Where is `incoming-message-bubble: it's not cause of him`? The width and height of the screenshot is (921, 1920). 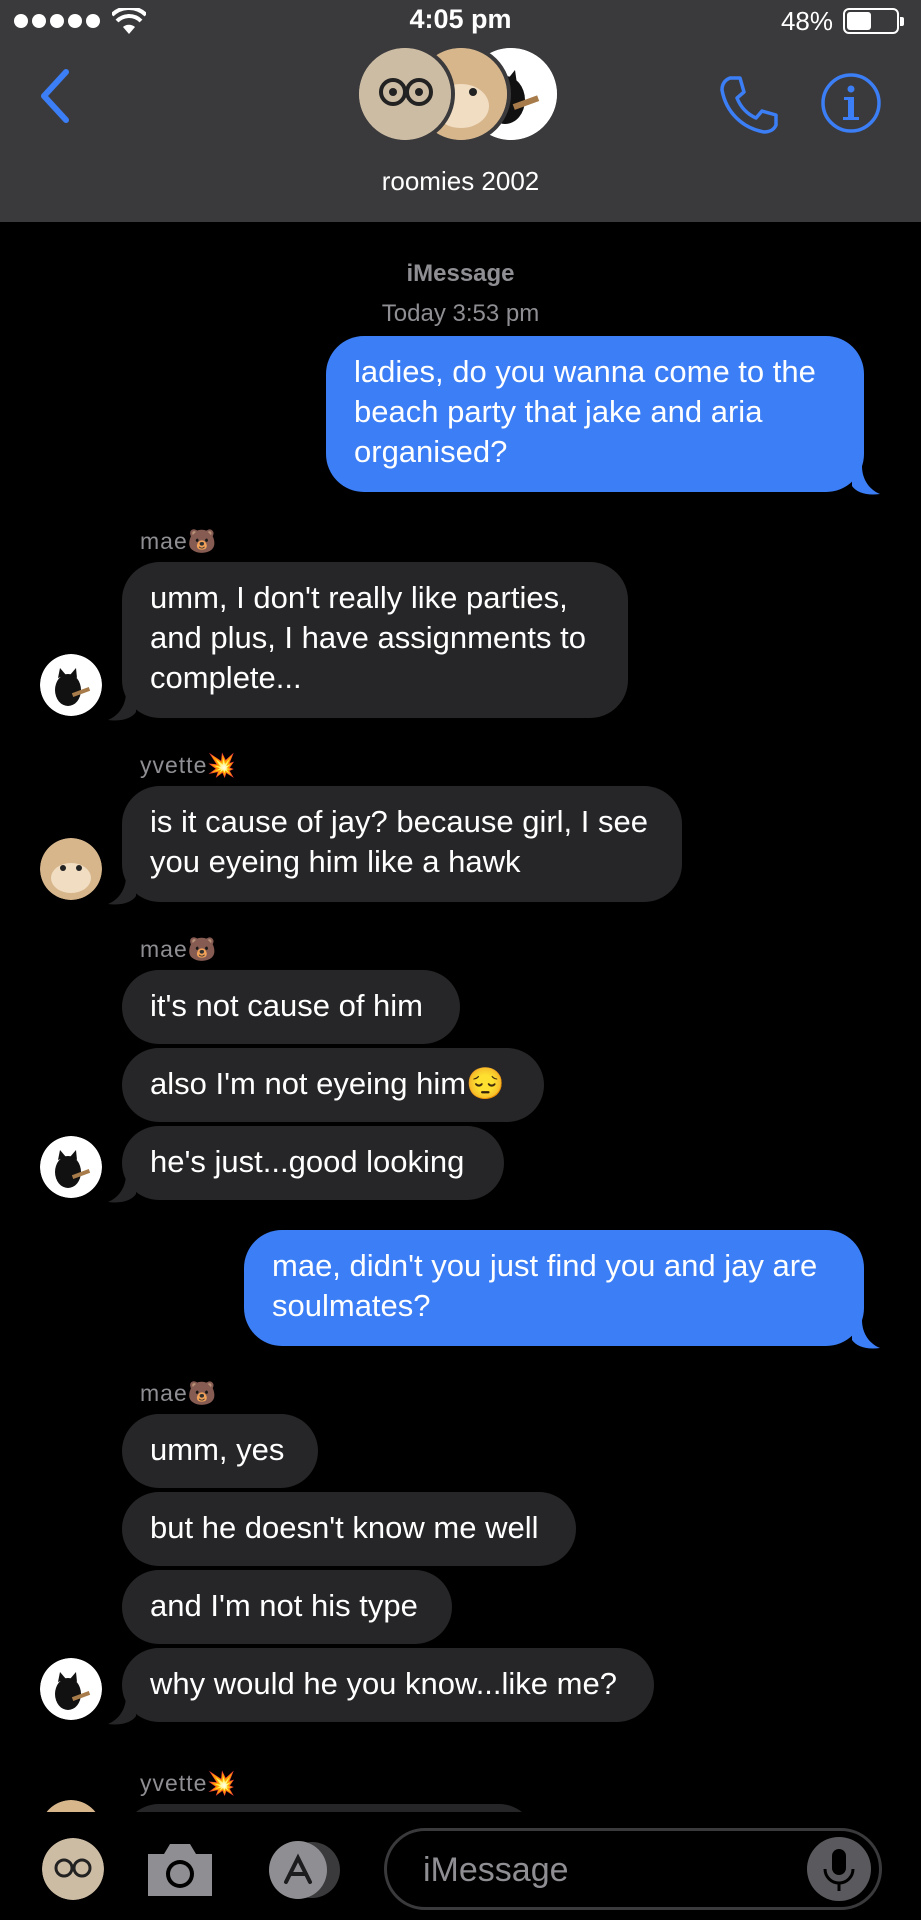
incoming-message-bubble: it's not cause of him is located at coordinates (291, 1007).